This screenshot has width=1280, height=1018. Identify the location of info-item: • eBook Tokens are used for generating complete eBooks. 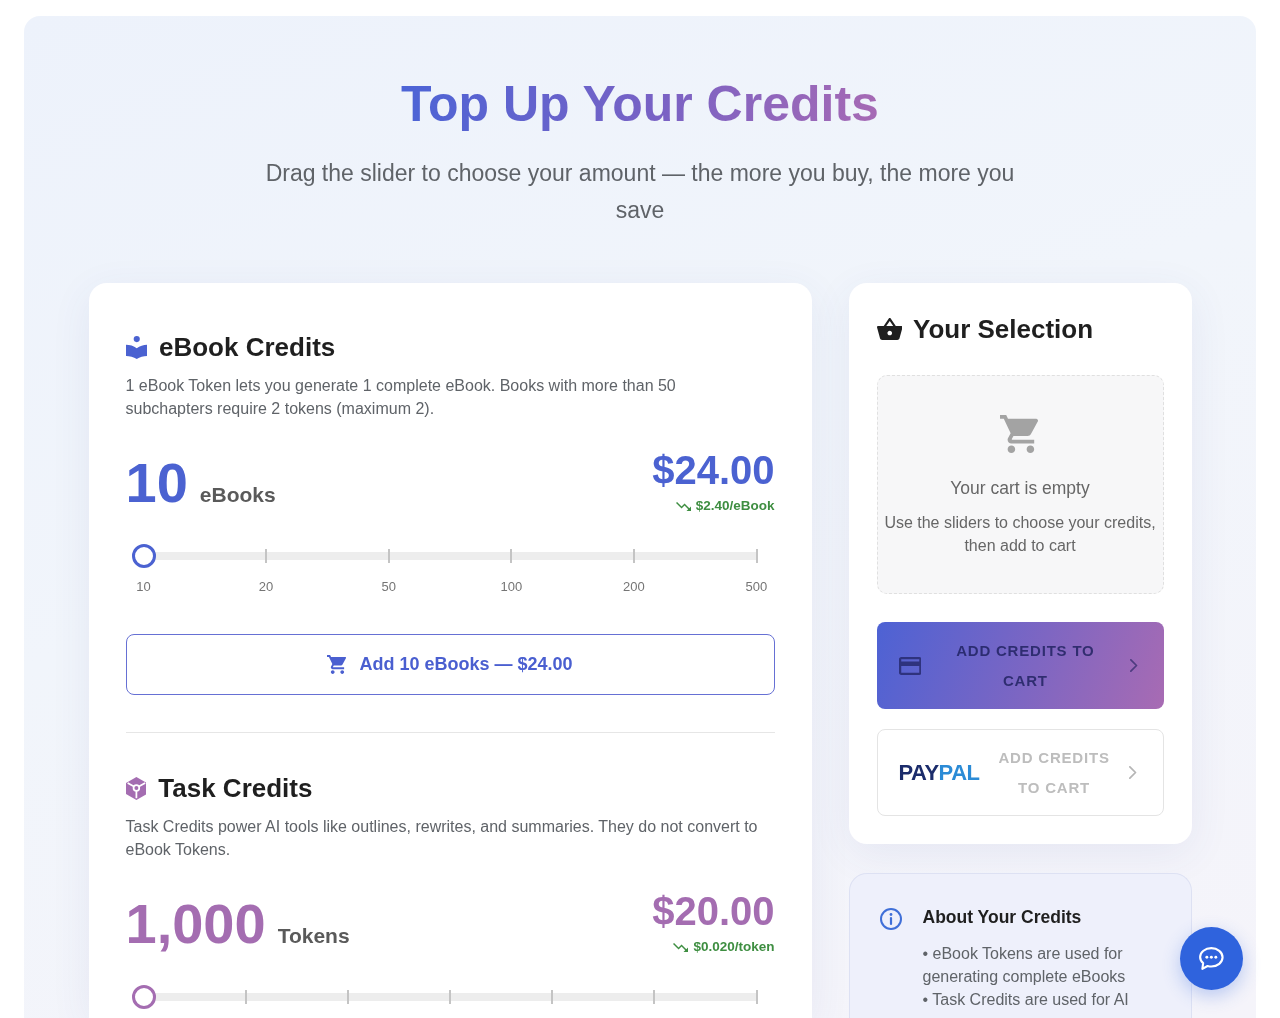
(1024, 965).